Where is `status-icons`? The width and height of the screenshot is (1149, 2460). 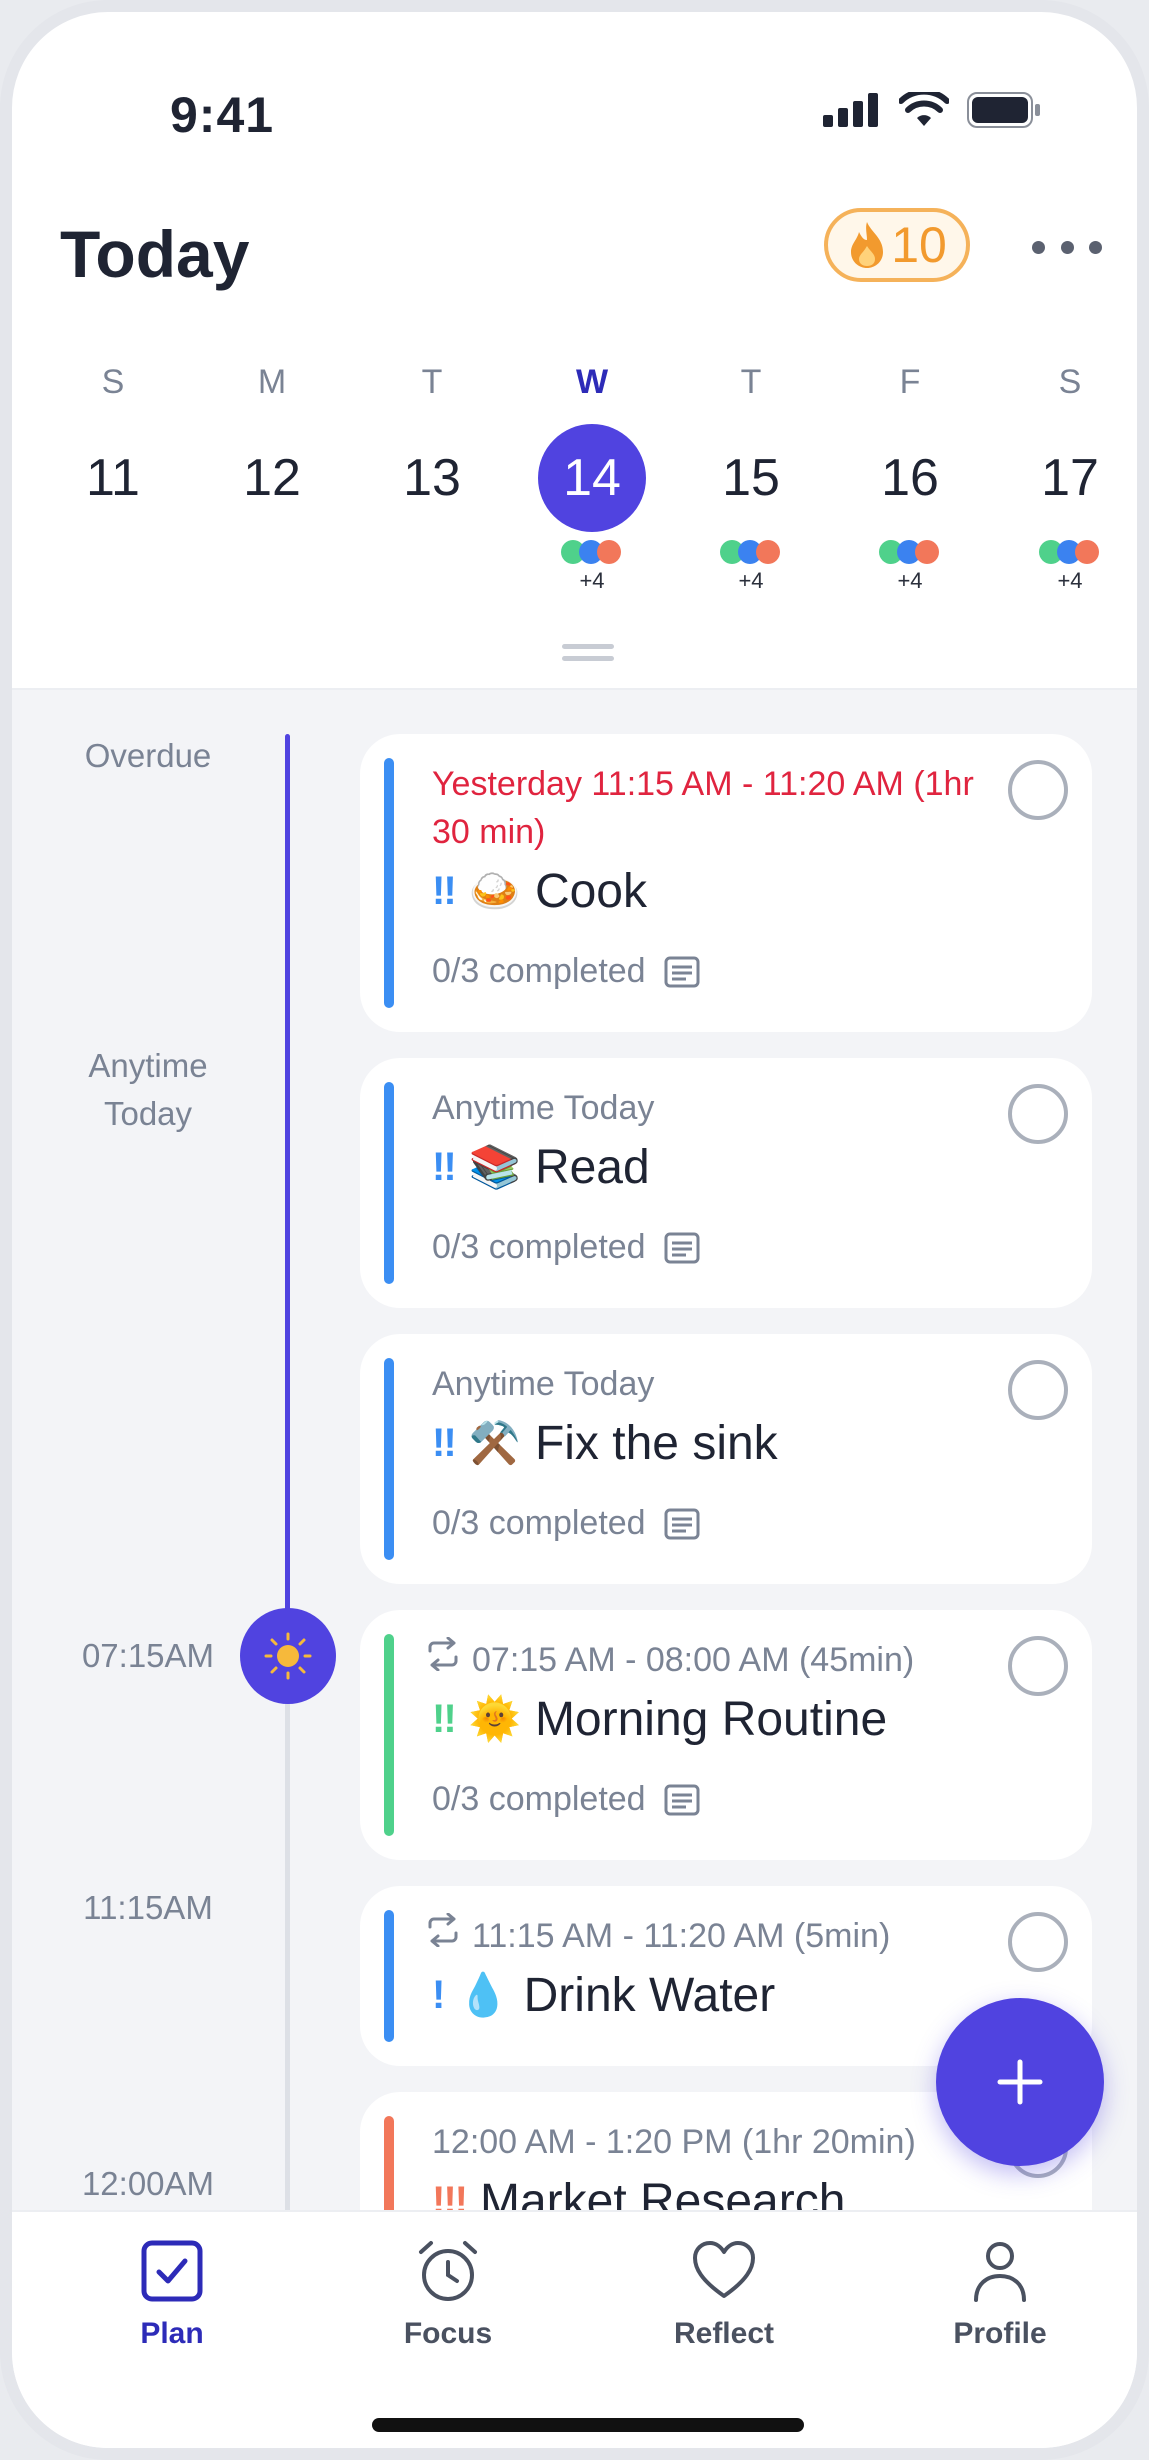 status-icons is located at coordinates (932, 110).